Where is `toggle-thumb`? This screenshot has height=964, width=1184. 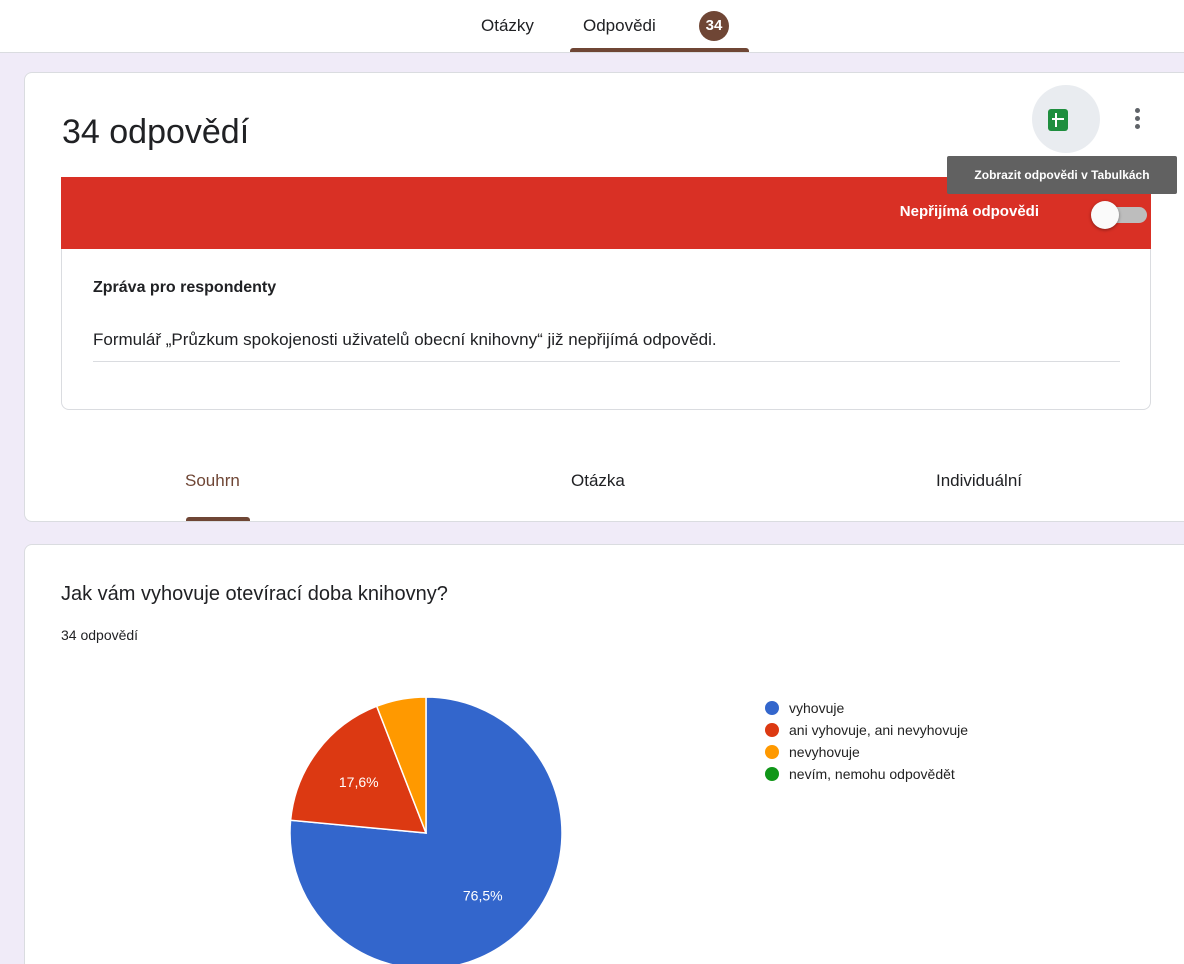 toggle-thumb is located at coordinates (1105, 215).